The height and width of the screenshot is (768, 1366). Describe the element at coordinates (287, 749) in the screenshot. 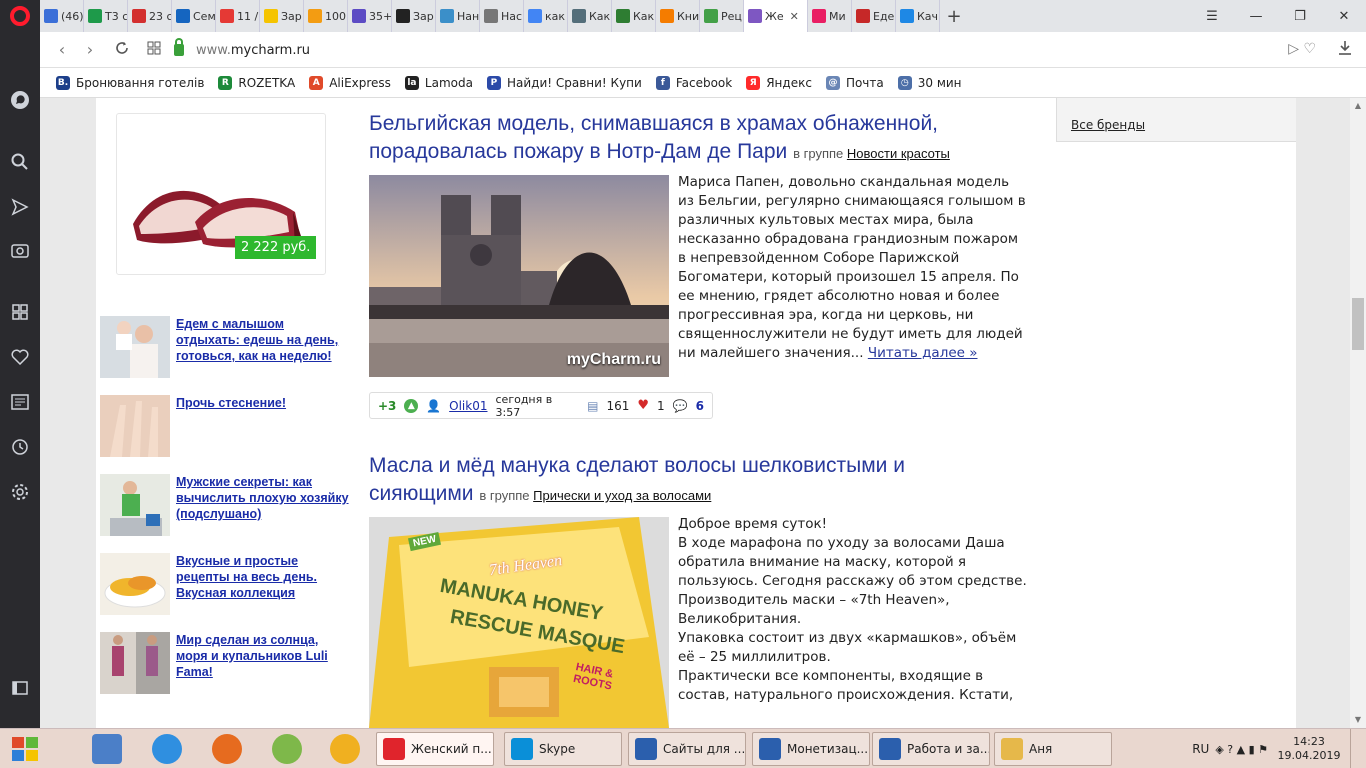

I see `download-manager-icon` at that location.